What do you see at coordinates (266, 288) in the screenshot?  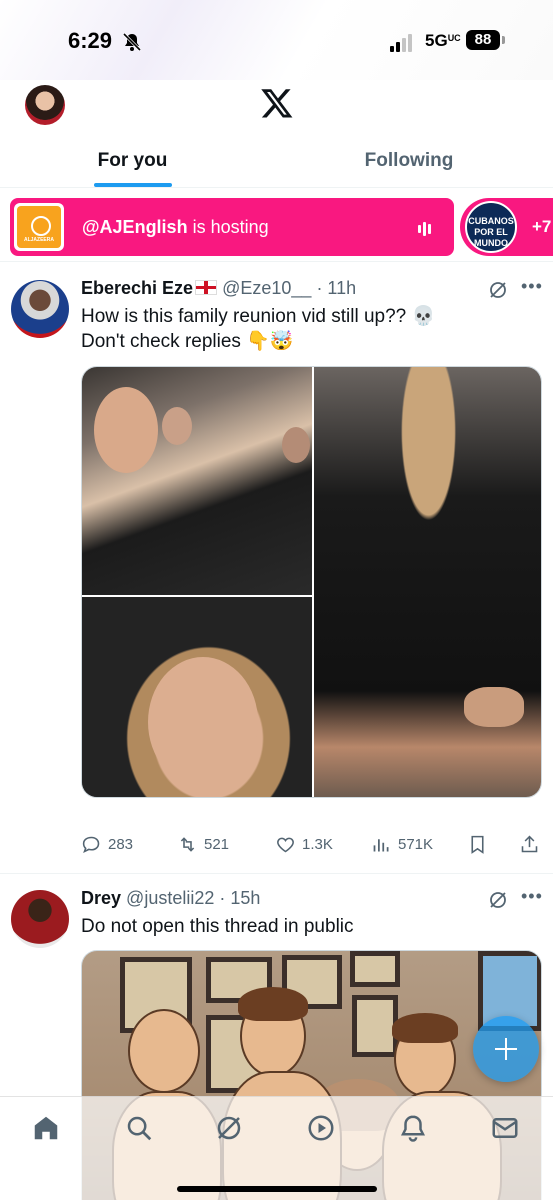 I see `author-handle: @Eze10__` at bounding box center [266, 288].